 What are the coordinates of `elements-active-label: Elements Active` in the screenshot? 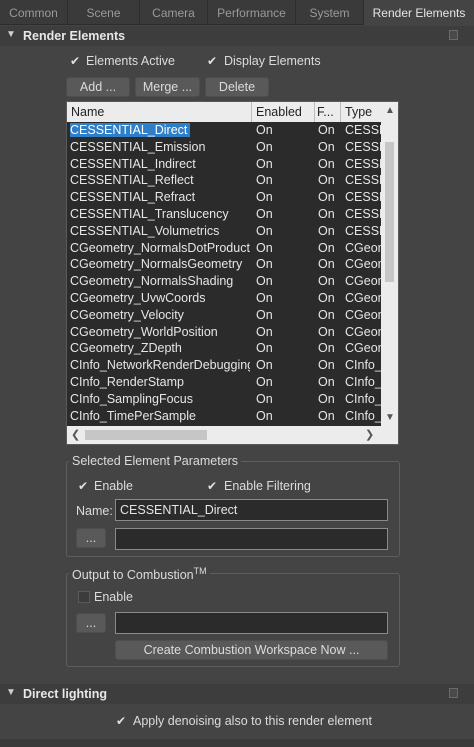 It's located at (130, 61).